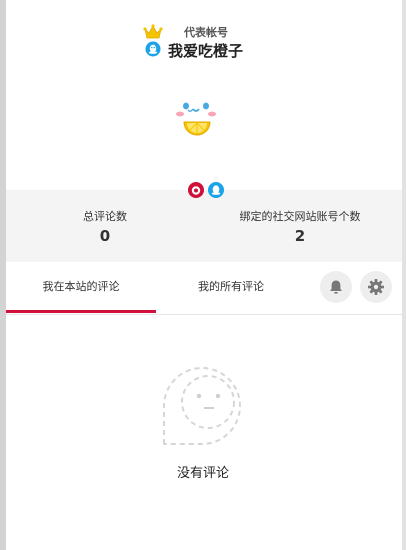 This screenshot has width=406, height=550. I want to click on empty-comment-icon, so click(202, 406).